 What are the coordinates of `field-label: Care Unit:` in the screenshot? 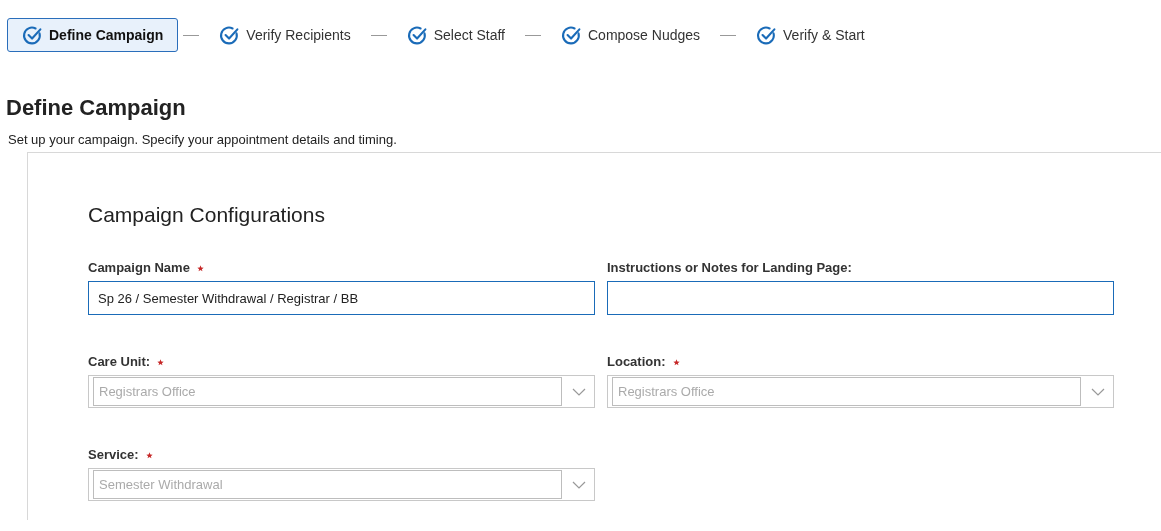 It's located at (119, 362).